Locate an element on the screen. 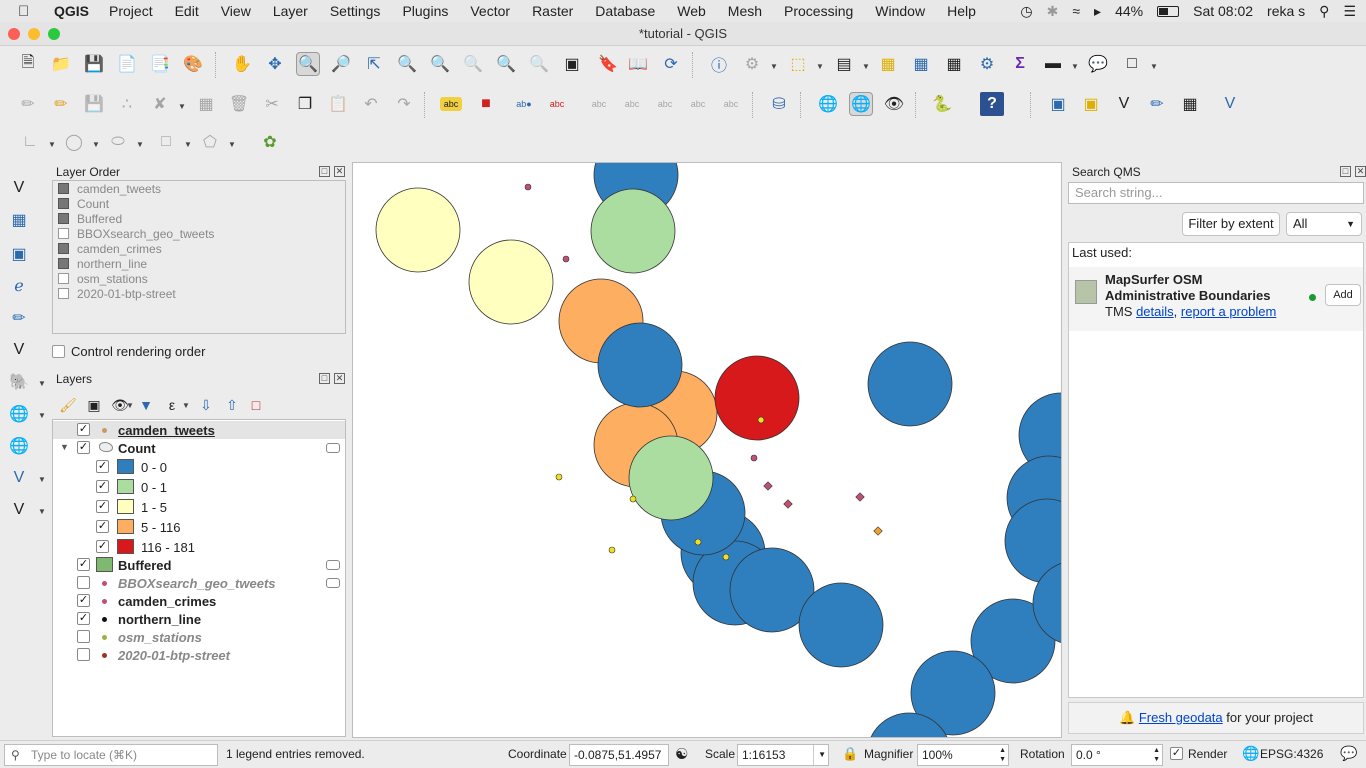 The width and height of the screenshot is (1366, 768). zoom-last-icon: 🔍 is located at coordinates (506, 64).